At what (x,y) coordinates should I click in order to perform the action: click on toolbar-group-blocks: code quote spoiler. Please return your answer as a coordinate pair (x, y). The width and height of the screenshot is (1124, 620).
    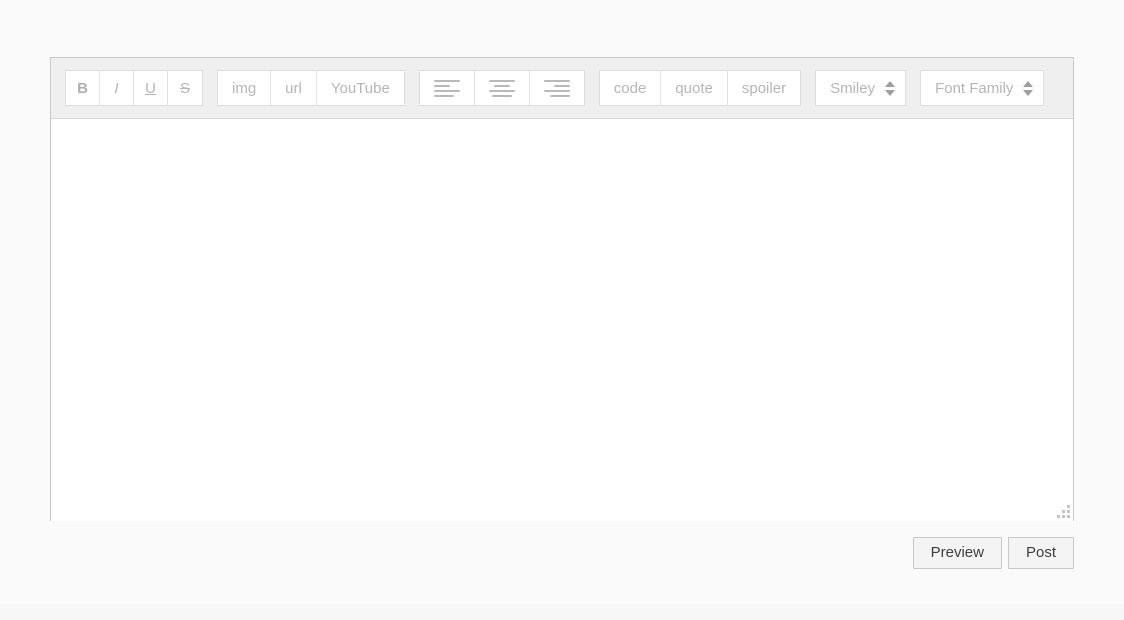
    Looking at the image, I should click on (700, 88).